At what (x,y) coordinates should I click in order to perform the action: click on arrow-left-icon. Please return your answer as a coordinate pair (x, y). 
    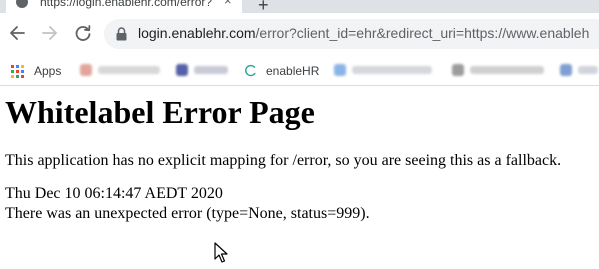
    Looking at the image, I should click on (17, 33).